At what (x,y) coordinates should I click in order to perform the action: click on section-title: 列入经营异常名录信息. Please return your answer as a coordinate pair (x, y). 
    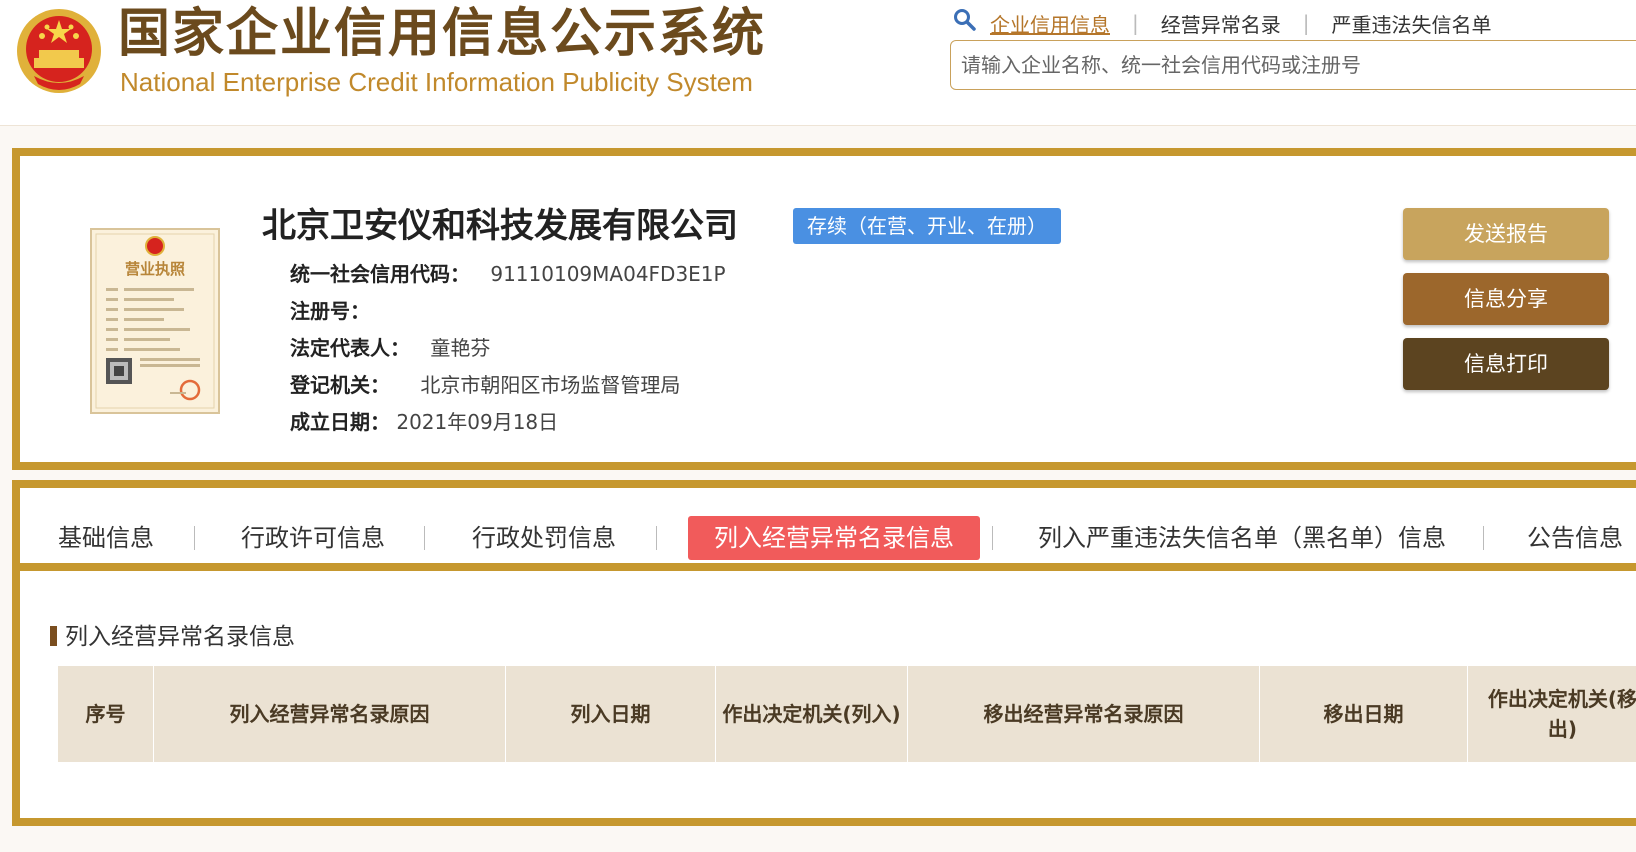
    Looking at the image, I should click on (172, 637).